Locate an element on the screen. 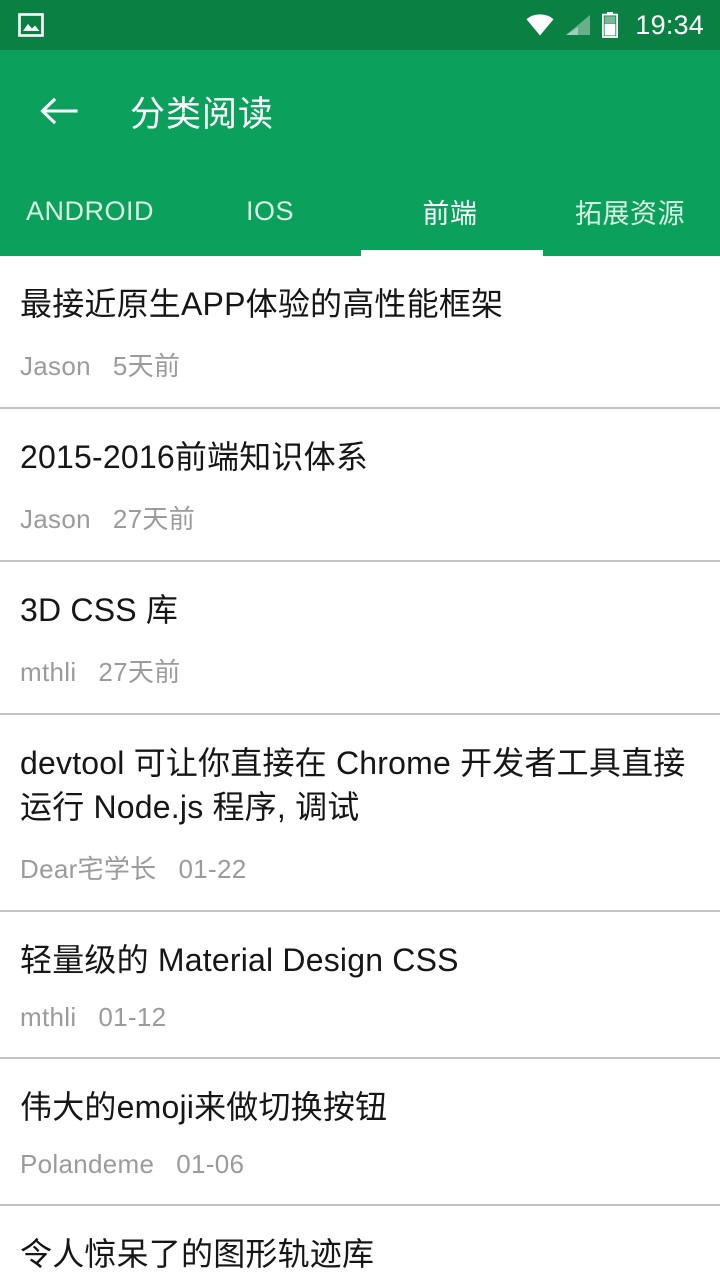 The image size is (720, 1280). article-date: 01-12 is located at coordinates (132, 1017).